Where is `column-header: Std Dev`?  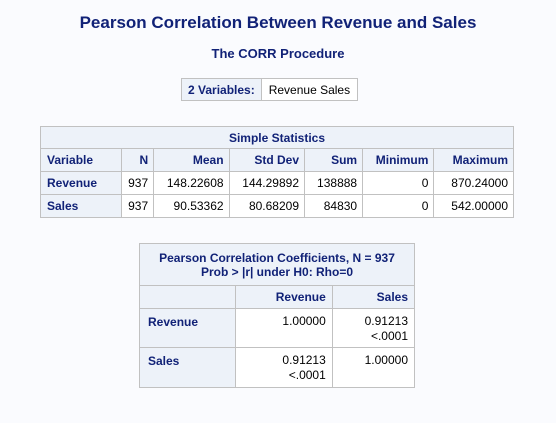 column-header: Std Dev is located at coordinates (267, 160).